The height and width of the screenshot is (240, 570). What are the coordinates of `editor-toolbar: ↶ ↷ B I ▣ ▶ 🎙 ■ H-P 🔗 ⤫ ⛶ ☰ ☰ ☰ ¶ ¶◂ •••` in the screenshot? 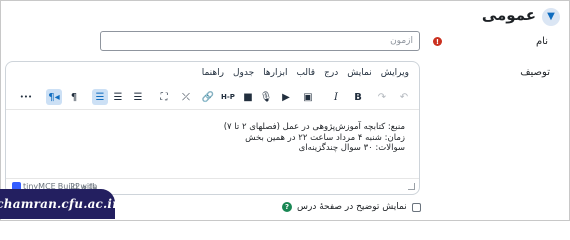 It's located at (215, 98).